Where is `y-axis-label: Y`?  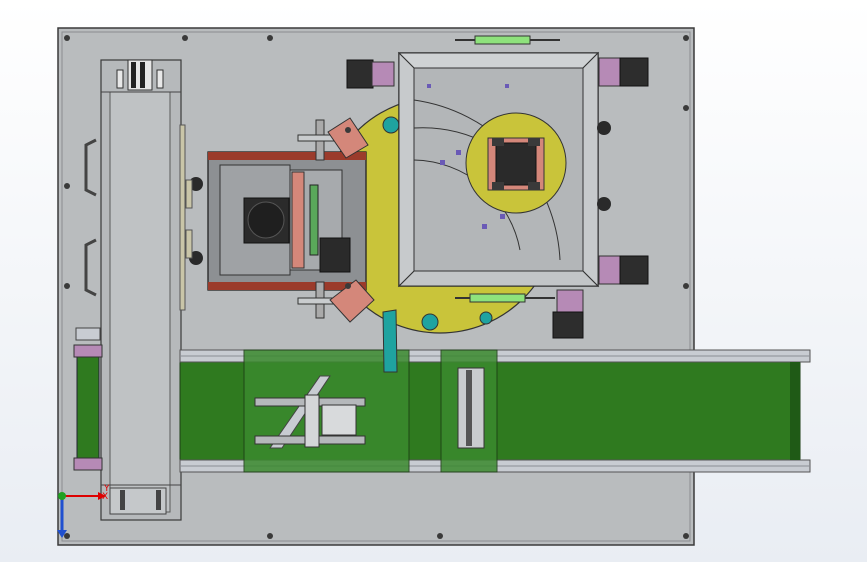 y-axis-label: Y is located at coordinates (106, 489).